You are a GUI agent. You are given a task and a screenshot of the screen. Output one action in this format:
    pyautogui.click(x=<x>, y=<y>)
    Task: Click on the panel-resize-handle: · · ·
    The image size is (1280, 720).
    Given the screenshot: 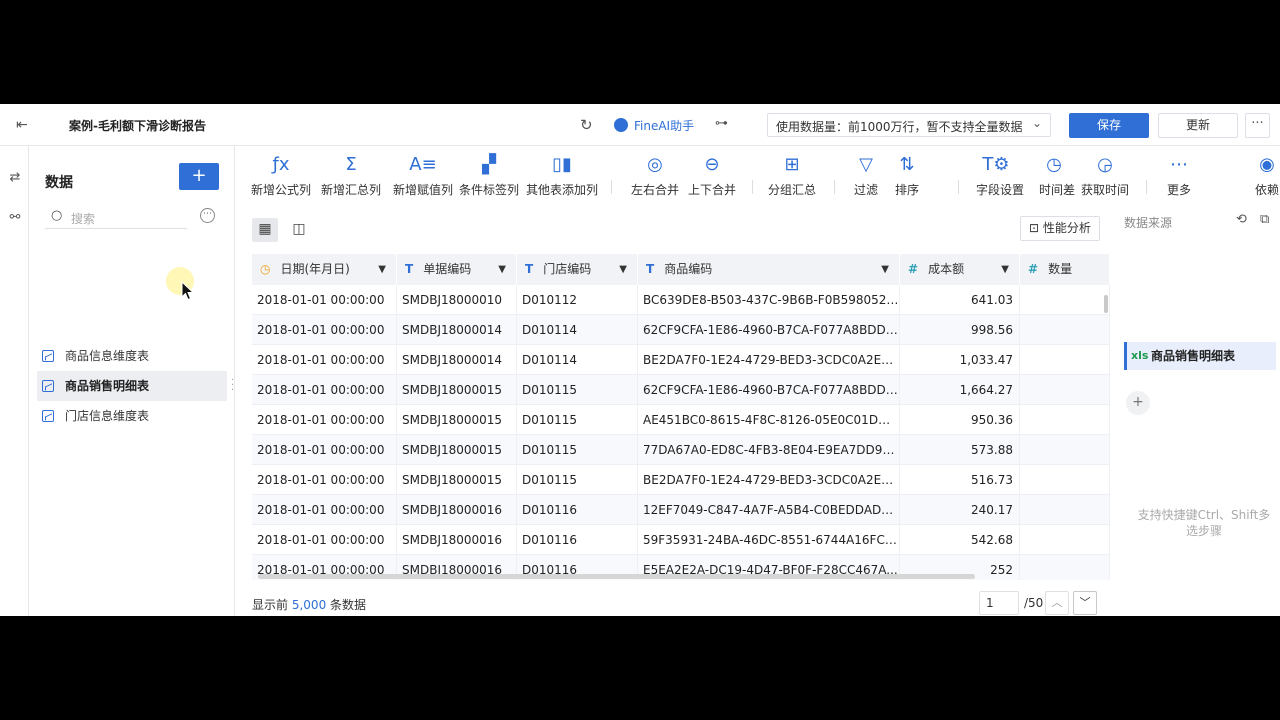 What is the action you would take?
    pyautogui.click(x=232, y=386)
    